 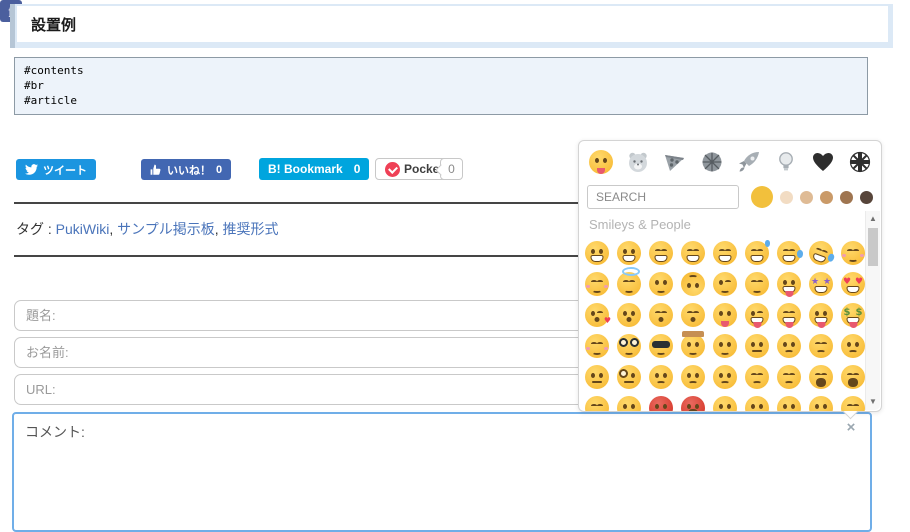 What do you see at coordinates (789, 403) in the screenshot?
I see `emoji-face-with-head-bandage` at bounding box center [789, 403].